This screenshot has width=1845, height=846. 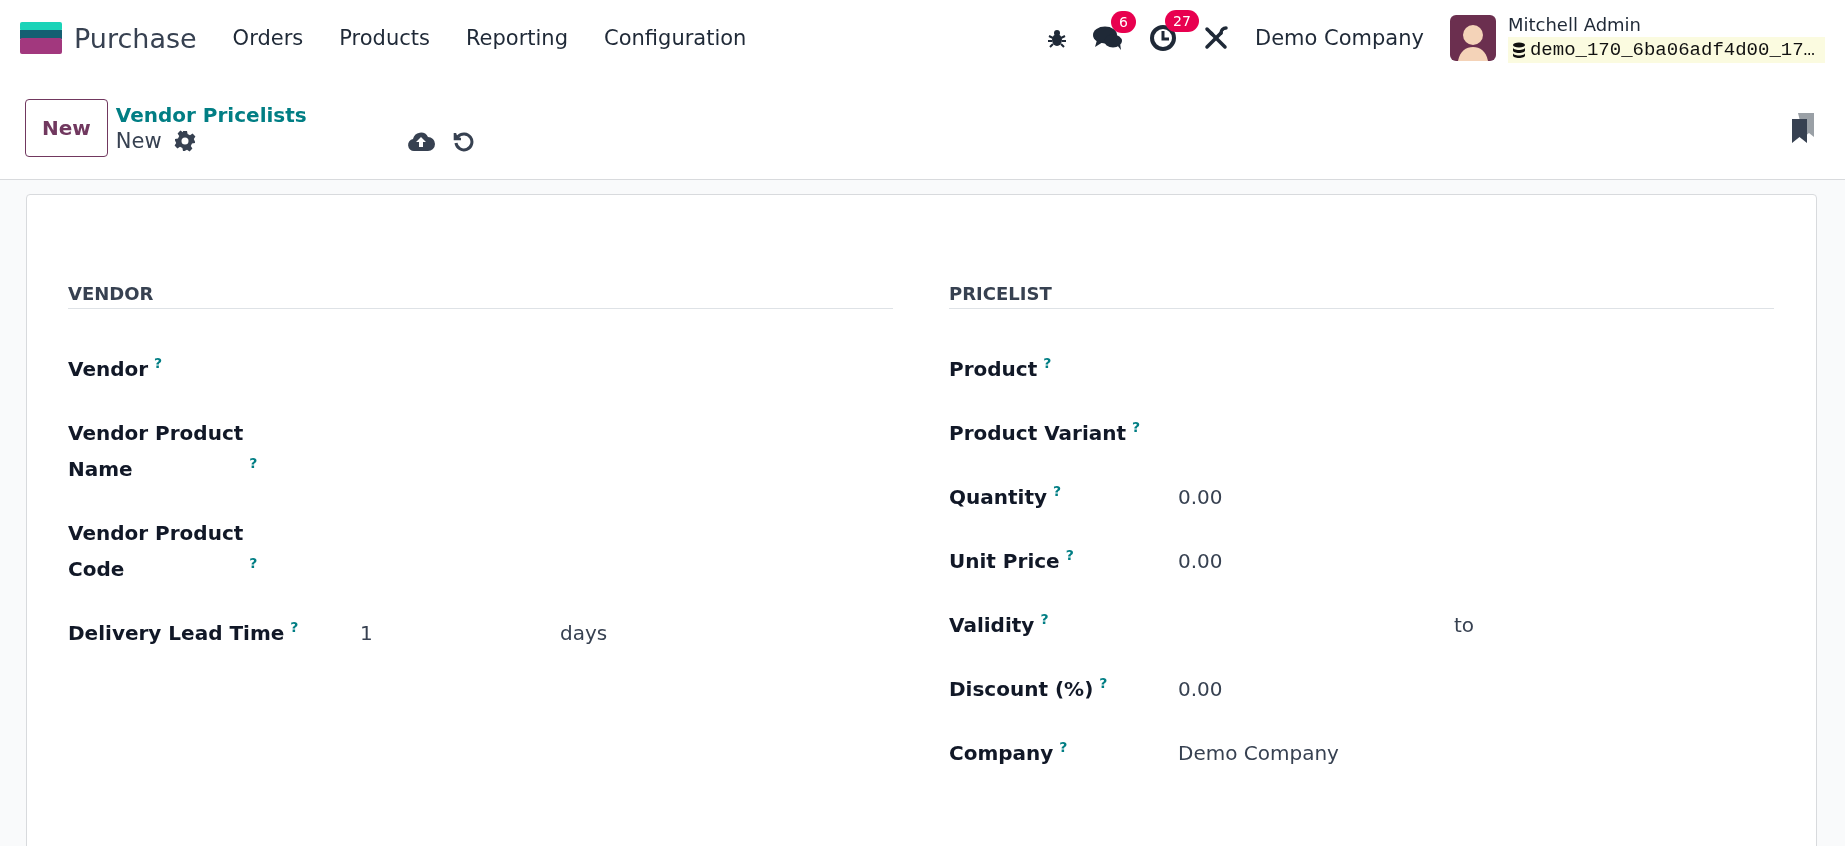 What do you see at coordinates (1021, 689) in the screenshot?
I see `field-label: Discount (%)` at bounding box center [1021, 689].